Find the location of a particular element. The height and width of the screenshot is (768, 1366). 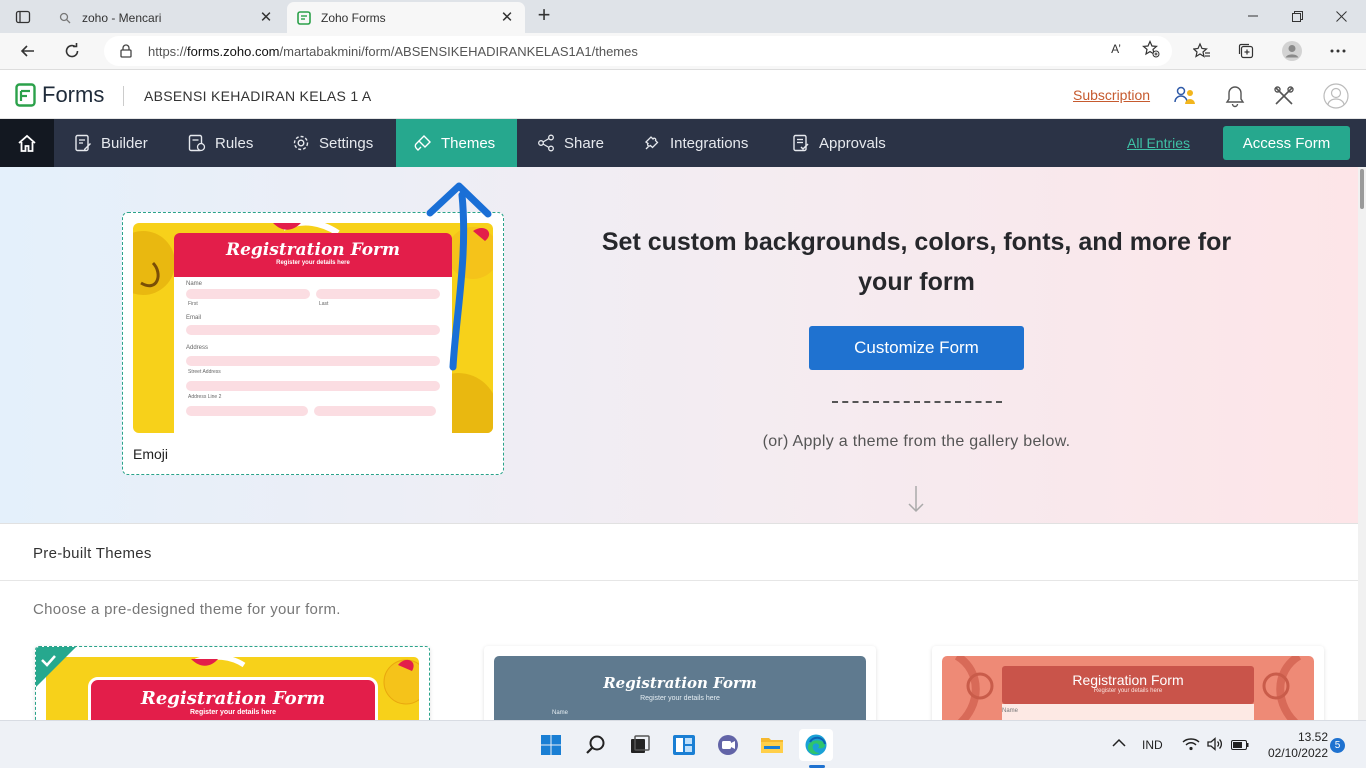

subscription-link: Subscription is located at coordinates (1111, 95).